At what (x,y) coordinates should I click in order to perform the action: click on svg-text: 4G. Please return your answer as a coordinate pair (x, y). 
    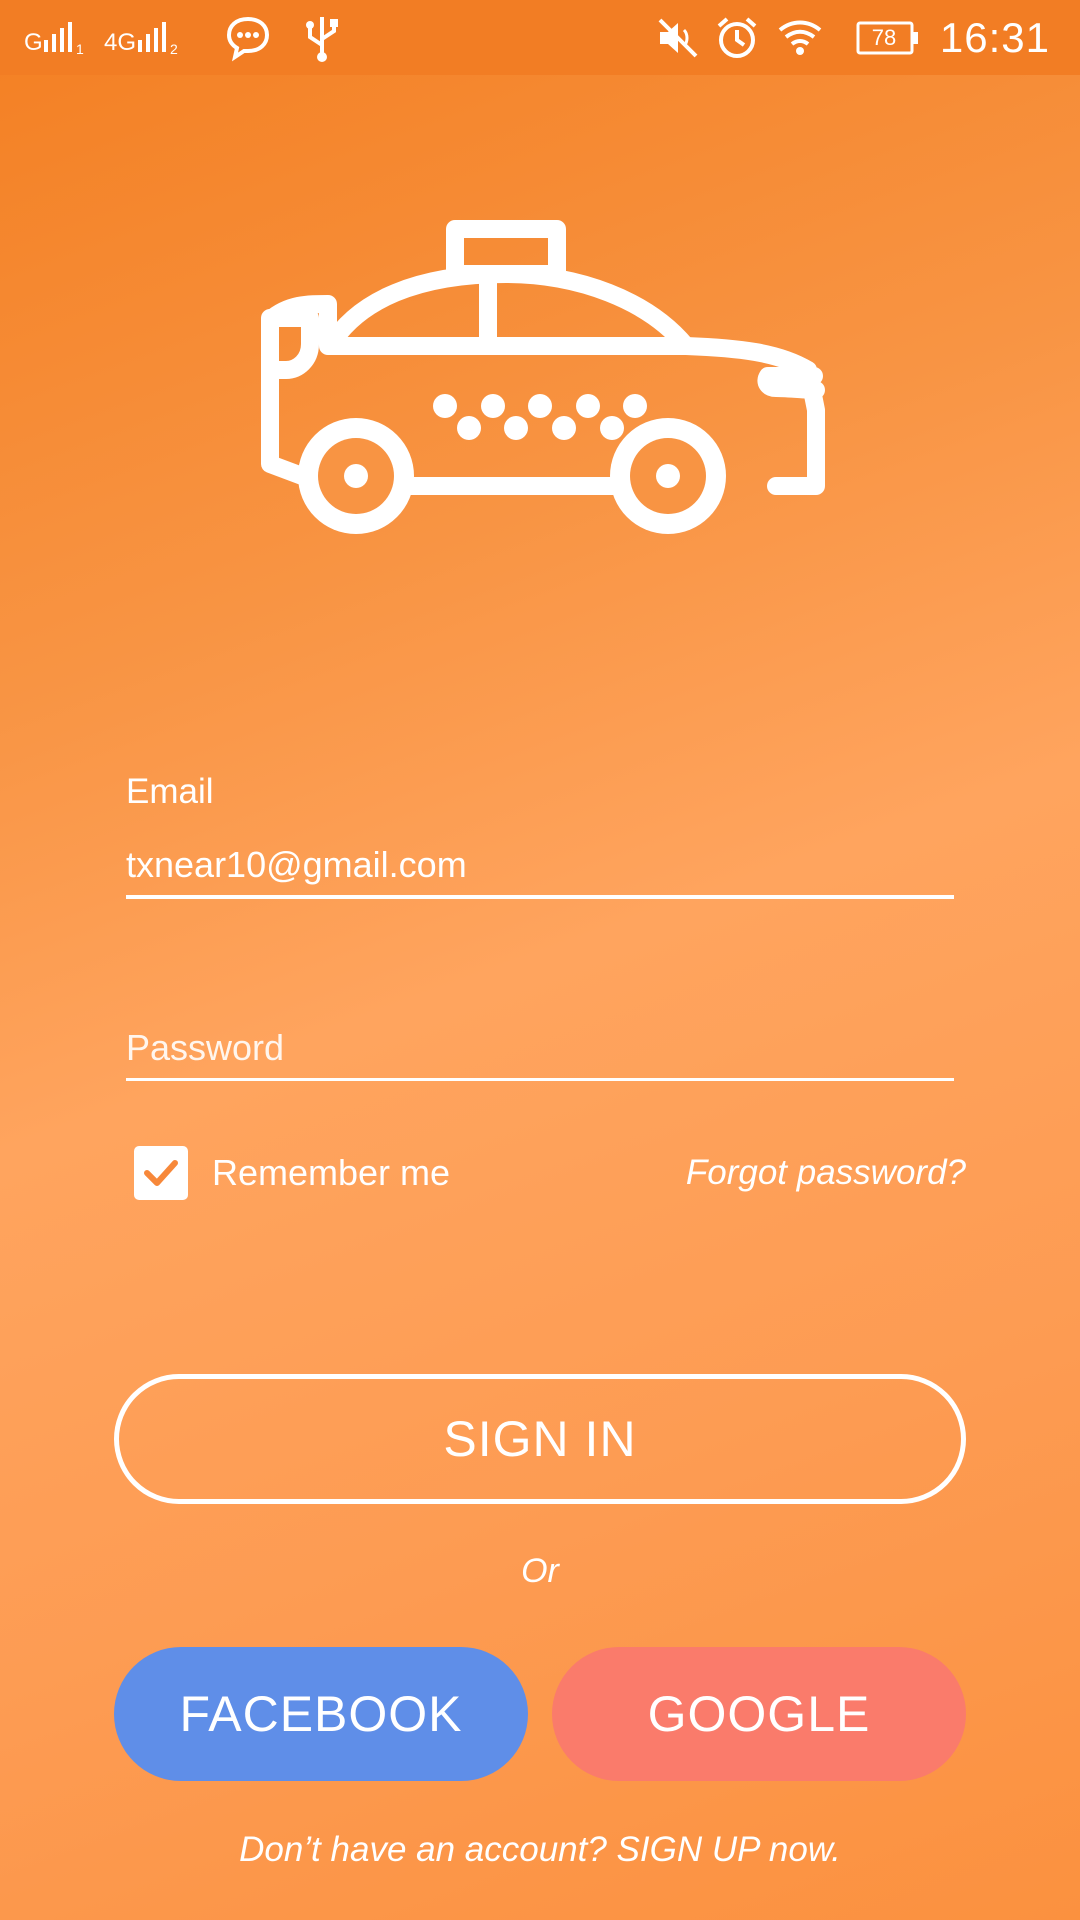
    Looking at the image, I should click on (120, 42).